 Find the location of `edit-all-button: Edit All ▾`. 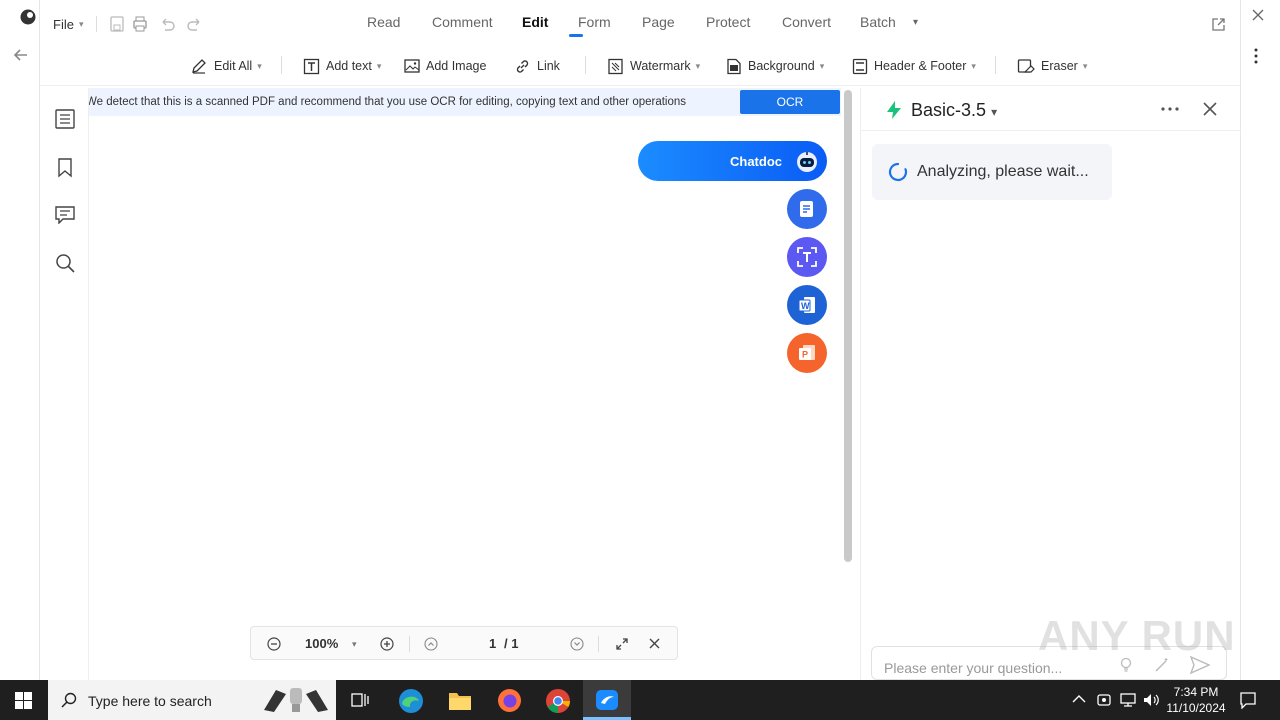

edit-all-button: Edit All ▾ is located at coordinates (226, 66).